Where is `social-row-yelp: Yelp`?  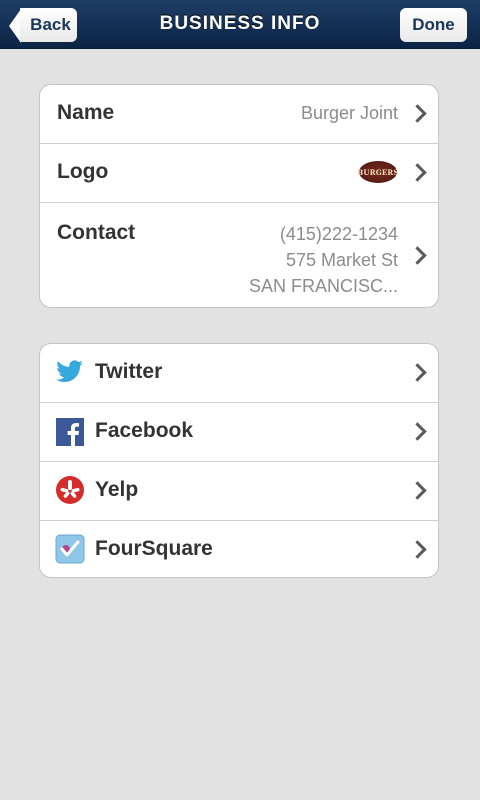
social-row-yelp: Yelp is located at coordinates (239, 491).